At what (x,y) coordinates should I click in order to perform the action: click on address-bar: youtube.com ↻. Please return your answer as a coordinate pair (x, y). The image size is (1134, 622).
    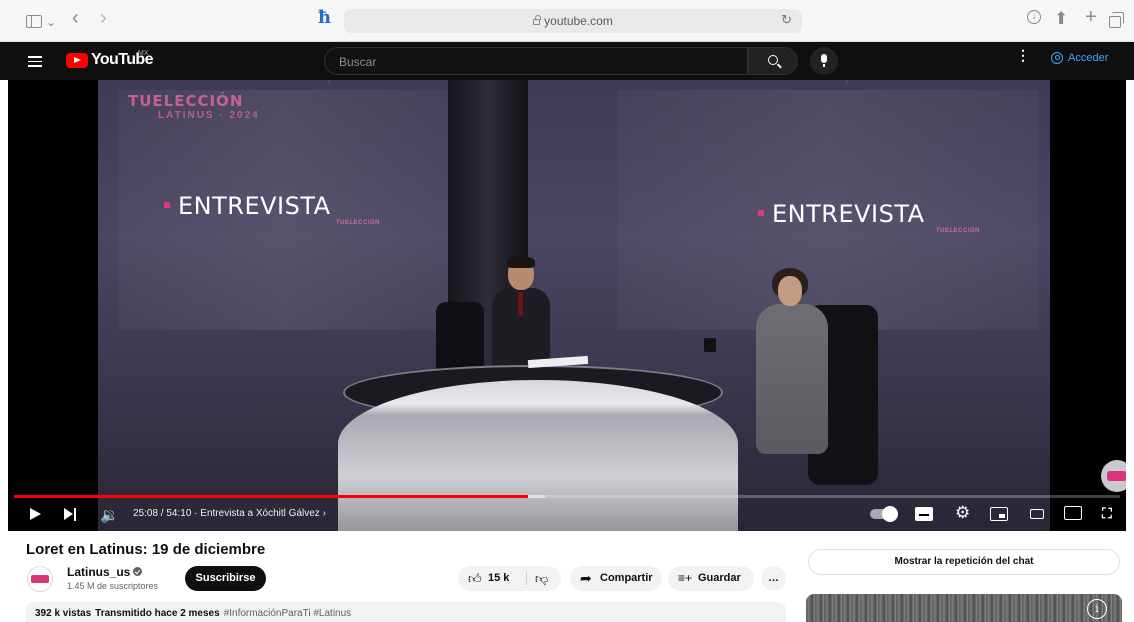
    Looking at the image, I should click on (573, 21).